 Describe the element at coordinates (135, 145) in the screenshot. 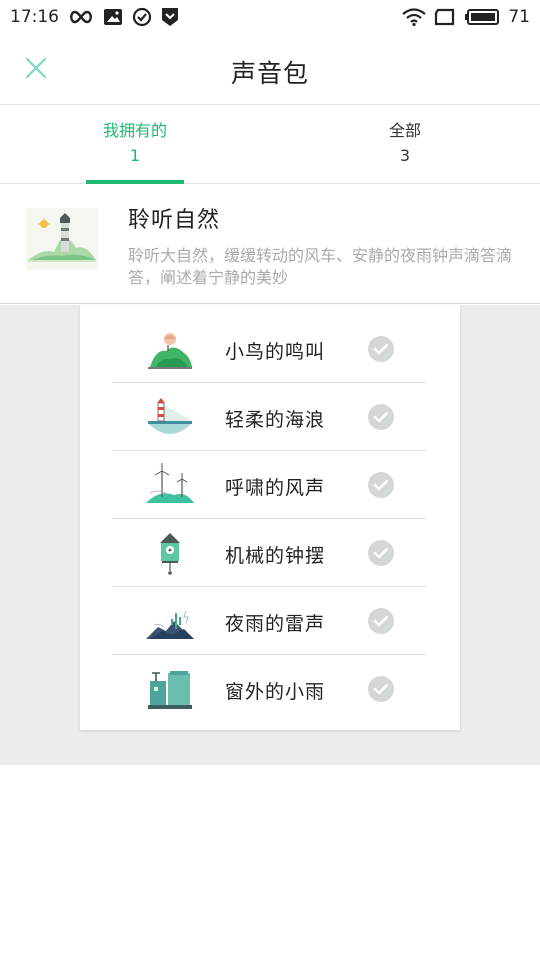

I see `tab-owned: 我拥有的 1` at that location.